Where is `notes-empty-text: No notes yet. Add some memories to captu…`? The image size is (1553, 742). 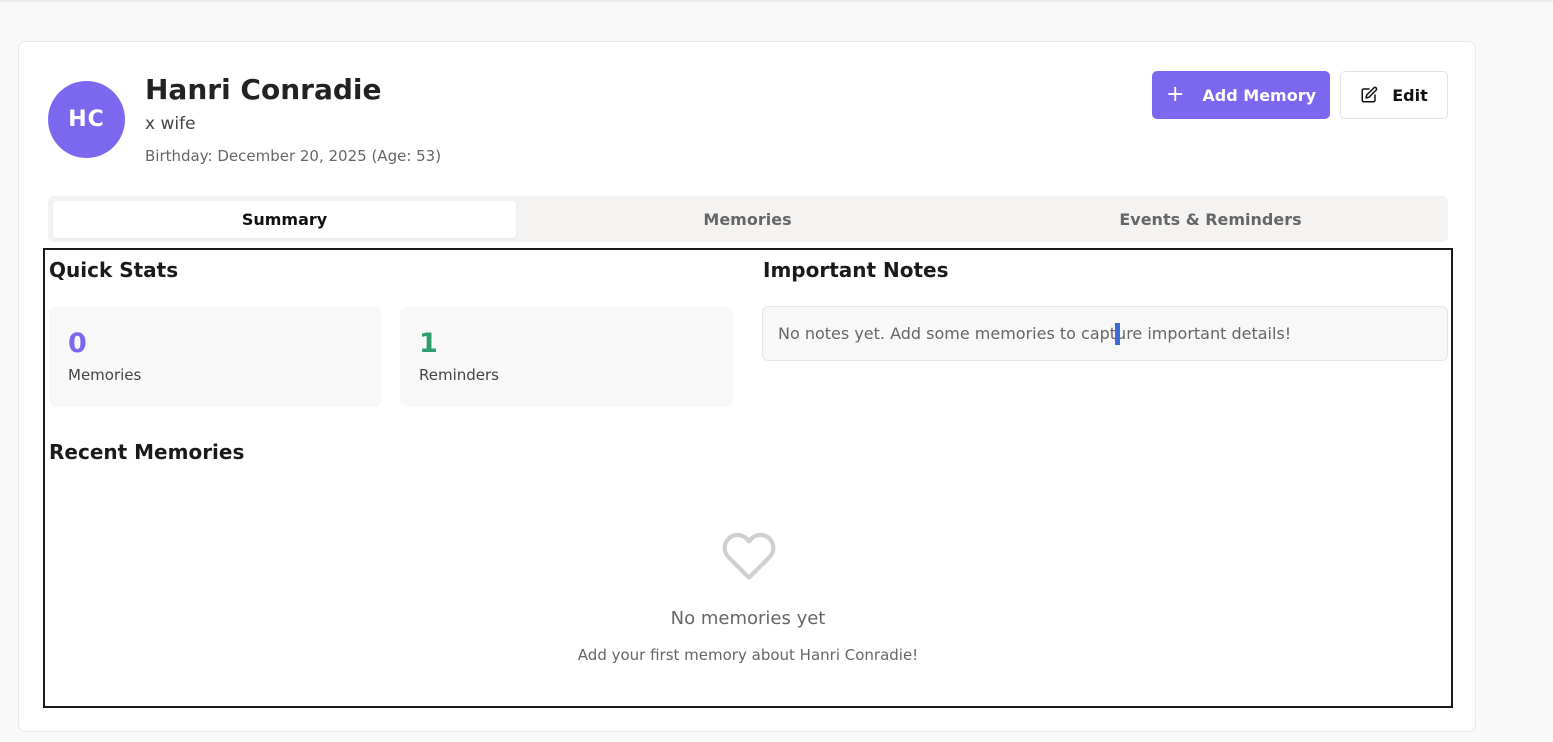 notes-empty-text: No notes yet. Add some memories to captu… is located at coordinates (1035, 333).